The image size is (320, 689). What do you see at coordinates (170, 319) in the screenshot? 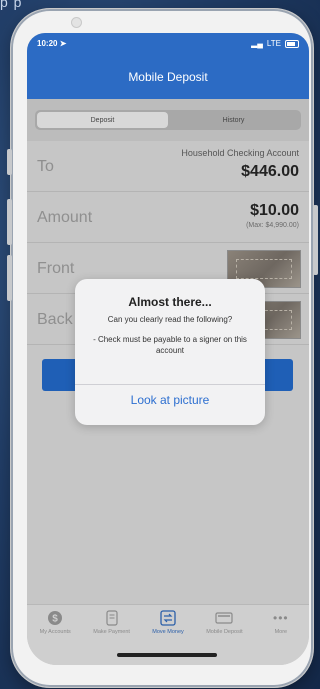
I see `dialog-message: Can you clearly read the following?` at bounding box center [170, 319].